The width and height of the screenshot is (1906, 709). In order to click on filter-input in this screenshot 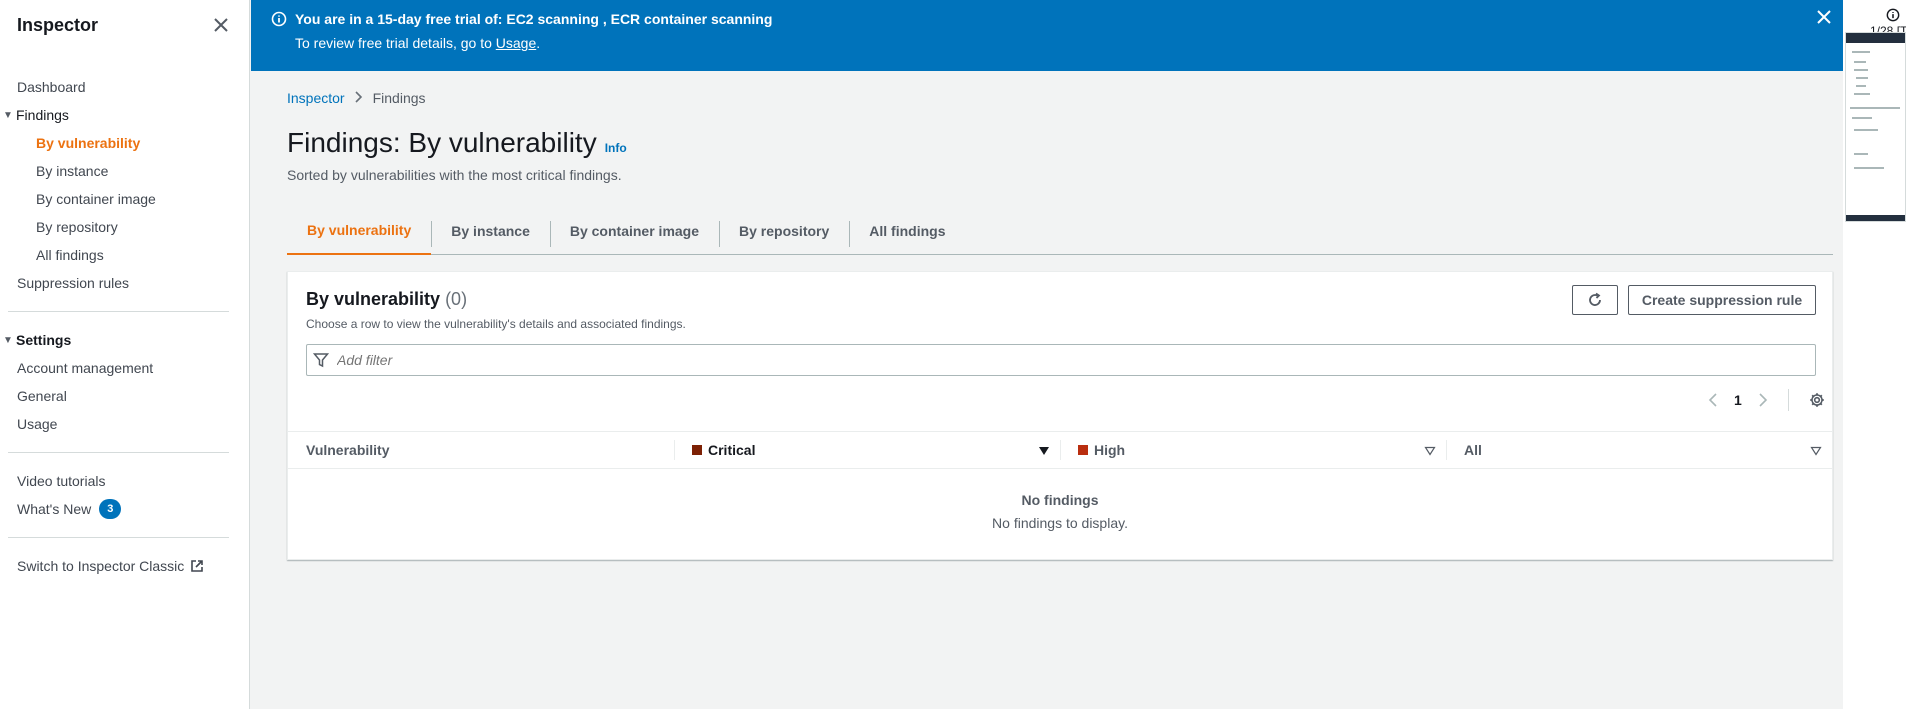, I will do `click(1067, 360)`.